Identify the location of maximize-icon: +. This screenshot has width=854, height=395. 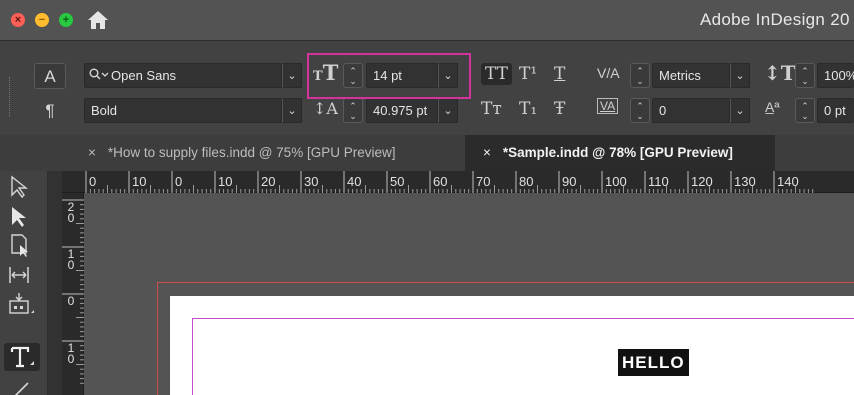
(66, 20).